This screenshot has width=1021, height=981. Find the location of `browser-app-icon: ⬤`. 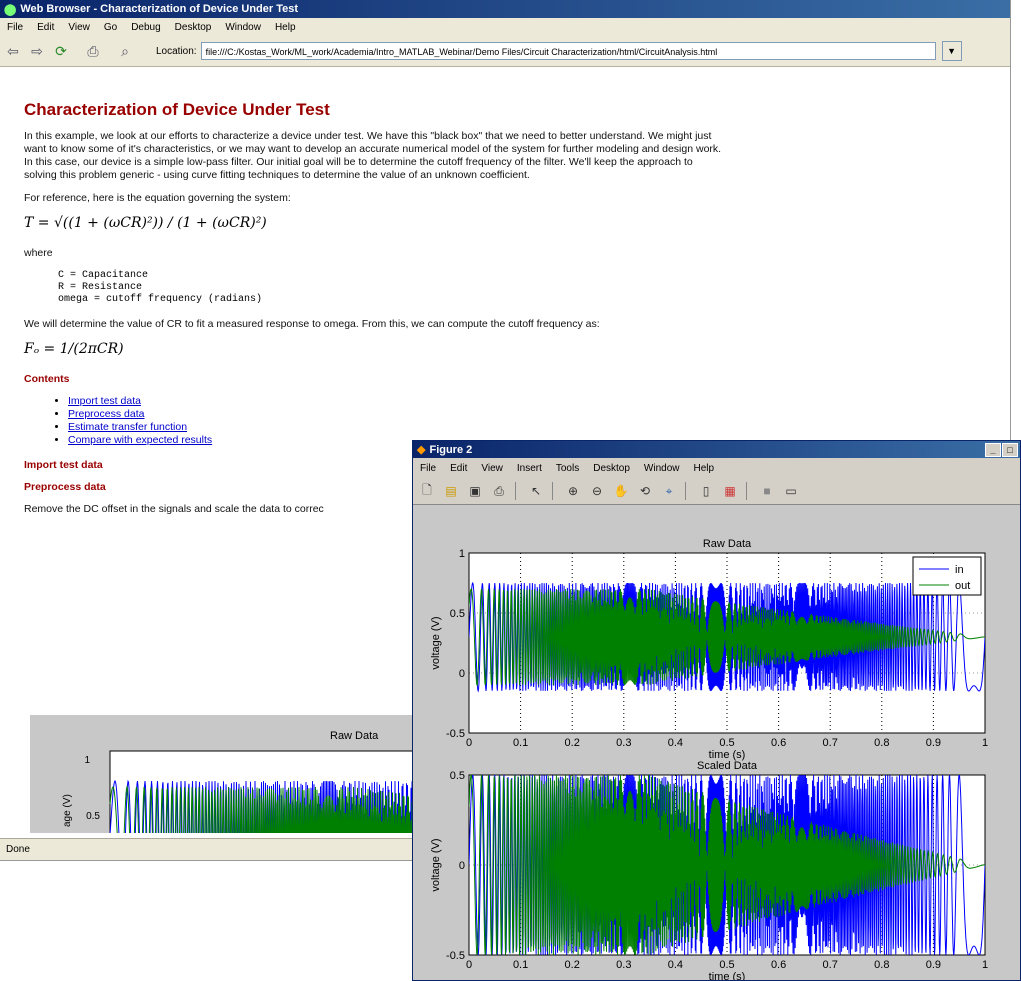

browser-app-icon: ⬤ is located at coordinates (10, 9).